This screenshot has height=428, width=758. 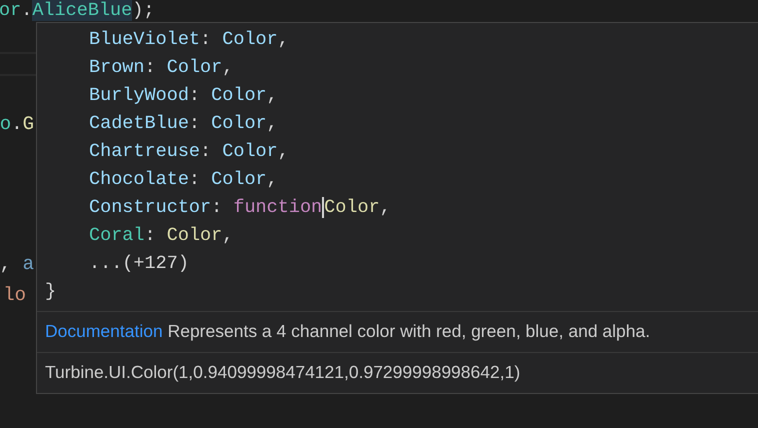 I want to click on code-fragment: , a, so click(x=17, y=264).